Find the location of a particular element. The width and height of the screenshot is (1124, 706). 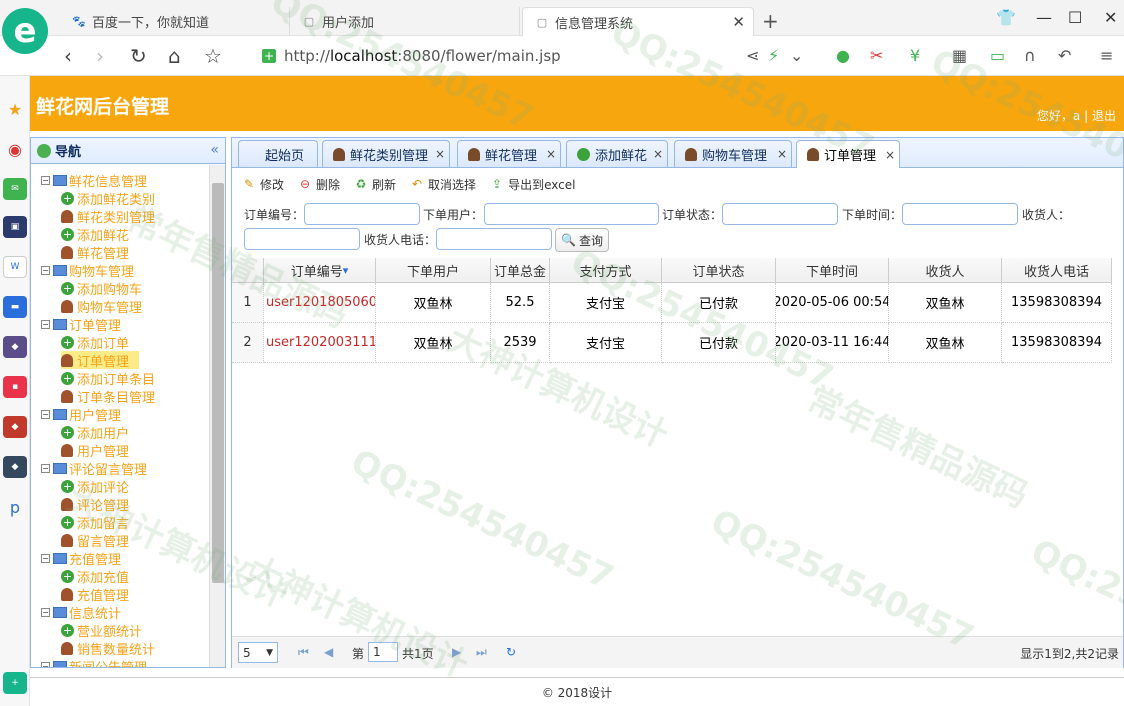

collapse-icon: « is located at coordinates (214, 150).